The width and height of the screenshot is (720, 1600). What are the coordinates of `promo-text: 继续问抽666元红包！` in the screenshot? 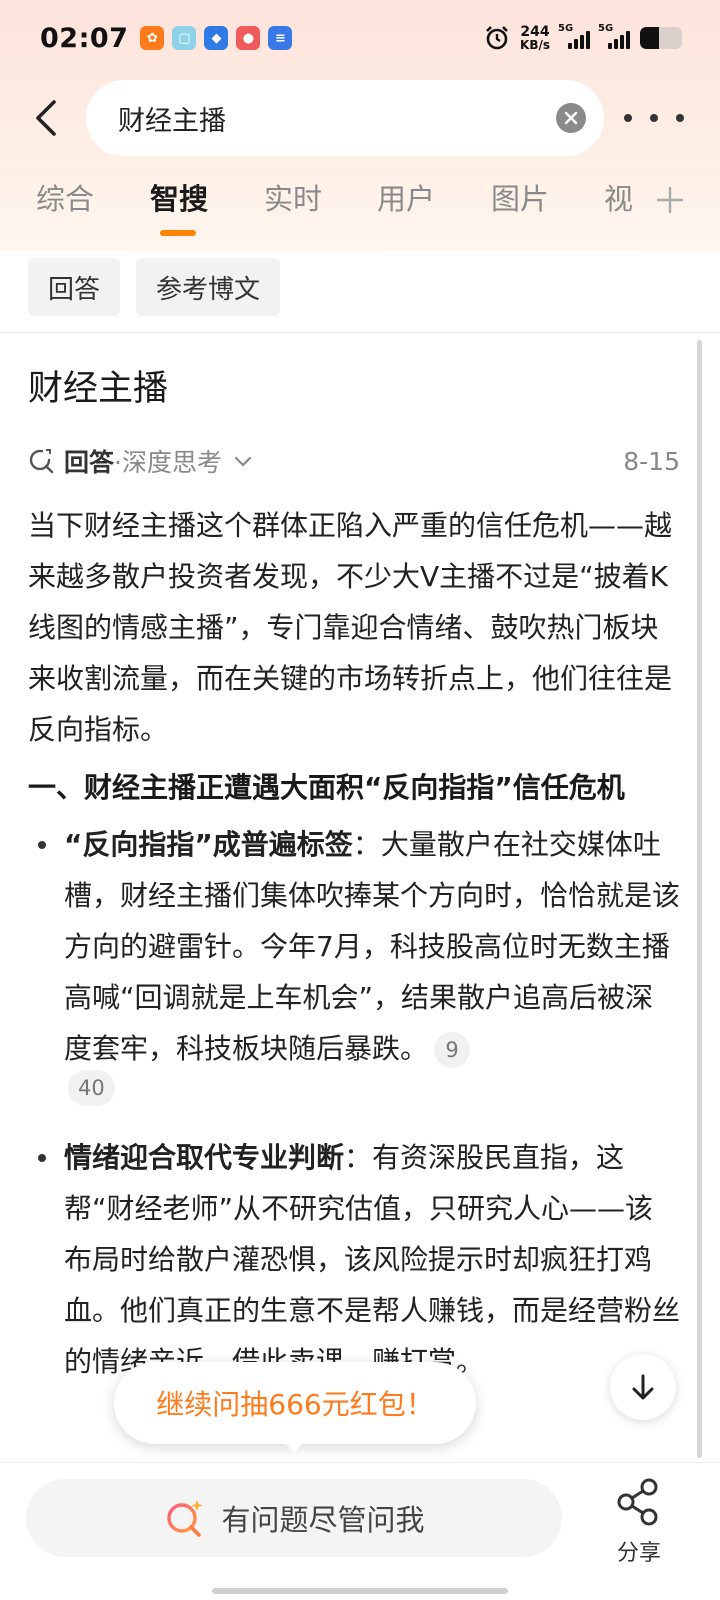 It's located at (295, 1404).